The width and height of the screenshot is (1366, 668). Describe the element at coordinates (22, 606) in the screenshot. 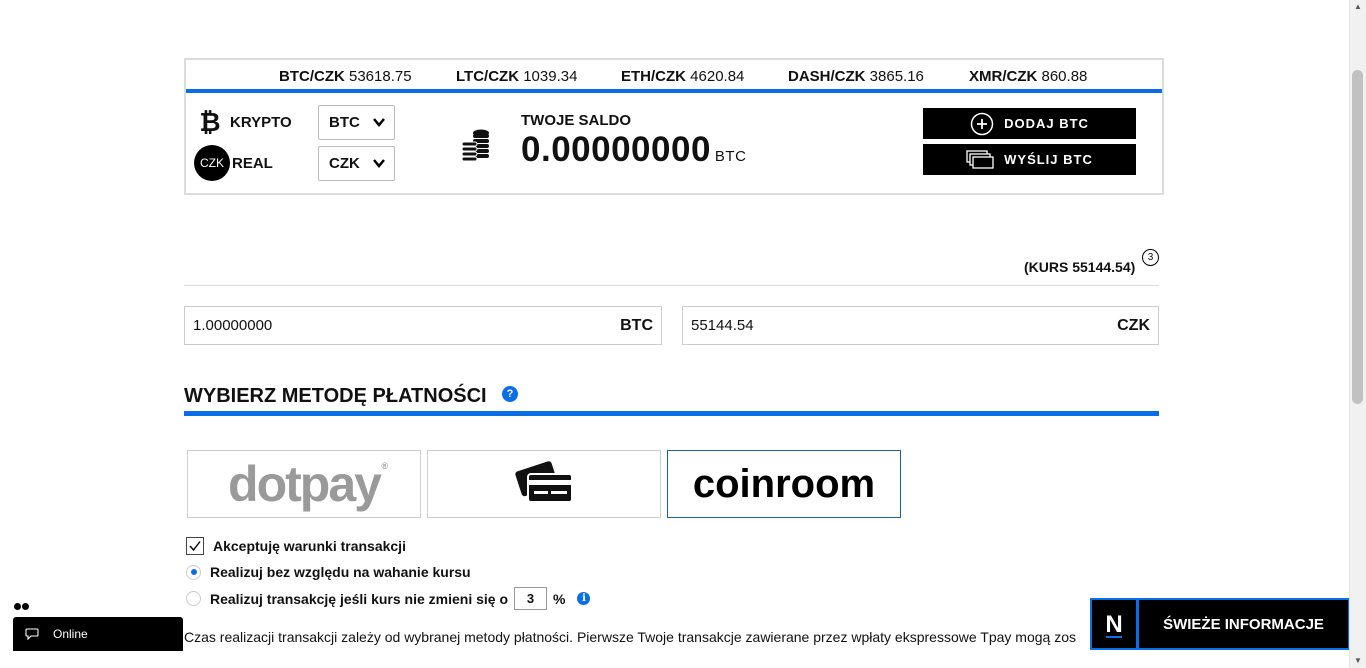

I see `chat-logo-icon` at that location.